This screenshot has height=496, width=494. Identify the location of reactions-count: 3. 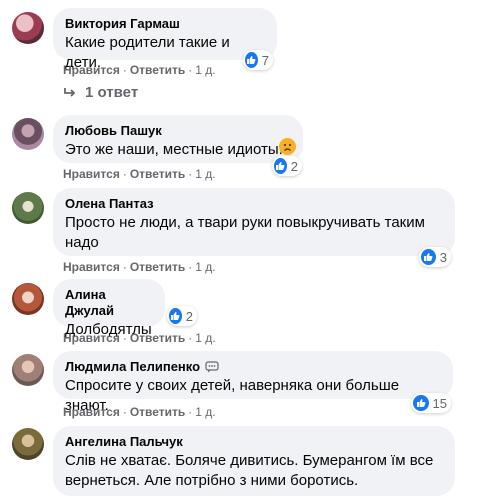
(435, 257).